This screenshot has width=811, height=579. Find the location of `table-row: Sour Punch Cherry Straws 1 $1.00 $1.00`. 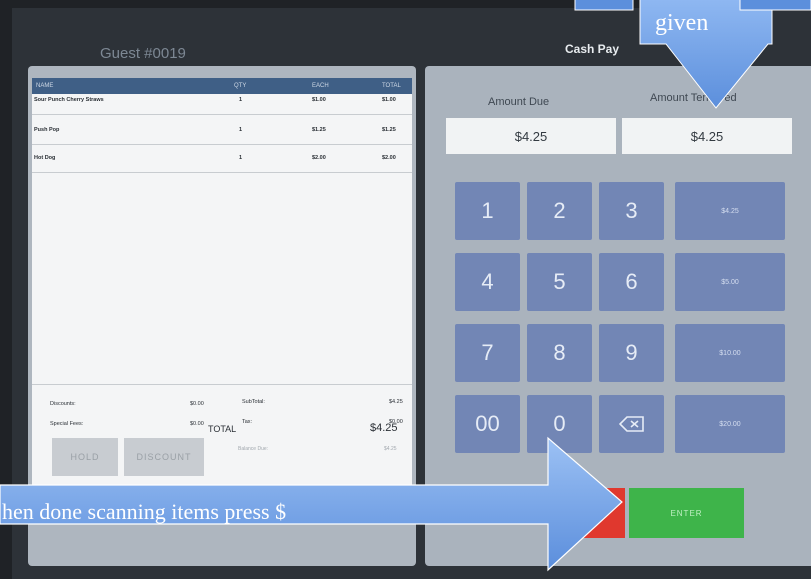

table-row: Sour Punch Cherry Straws 1 $1.00 $1.00 is located at coordinates (222, 104).